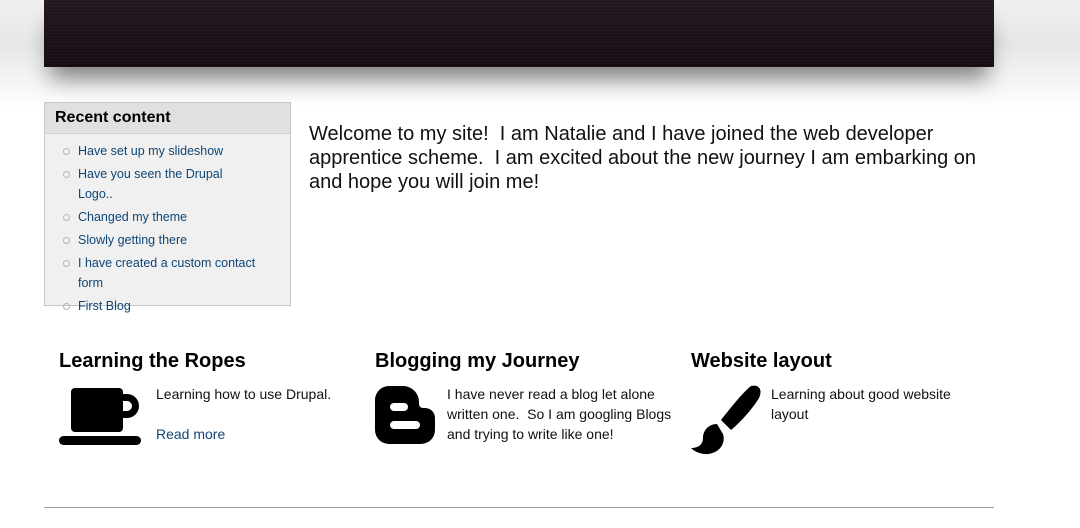  What do you see at coordinates (132, 240) in the screenshot?
I see `recent-content-link: Slowly getting there` at bounding box center [132, 240].